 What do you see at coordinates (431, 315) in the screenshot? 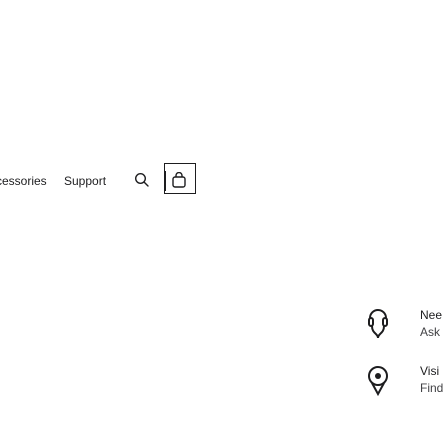
I see `help-item-title: Nee` at bounding box center [431, 315].